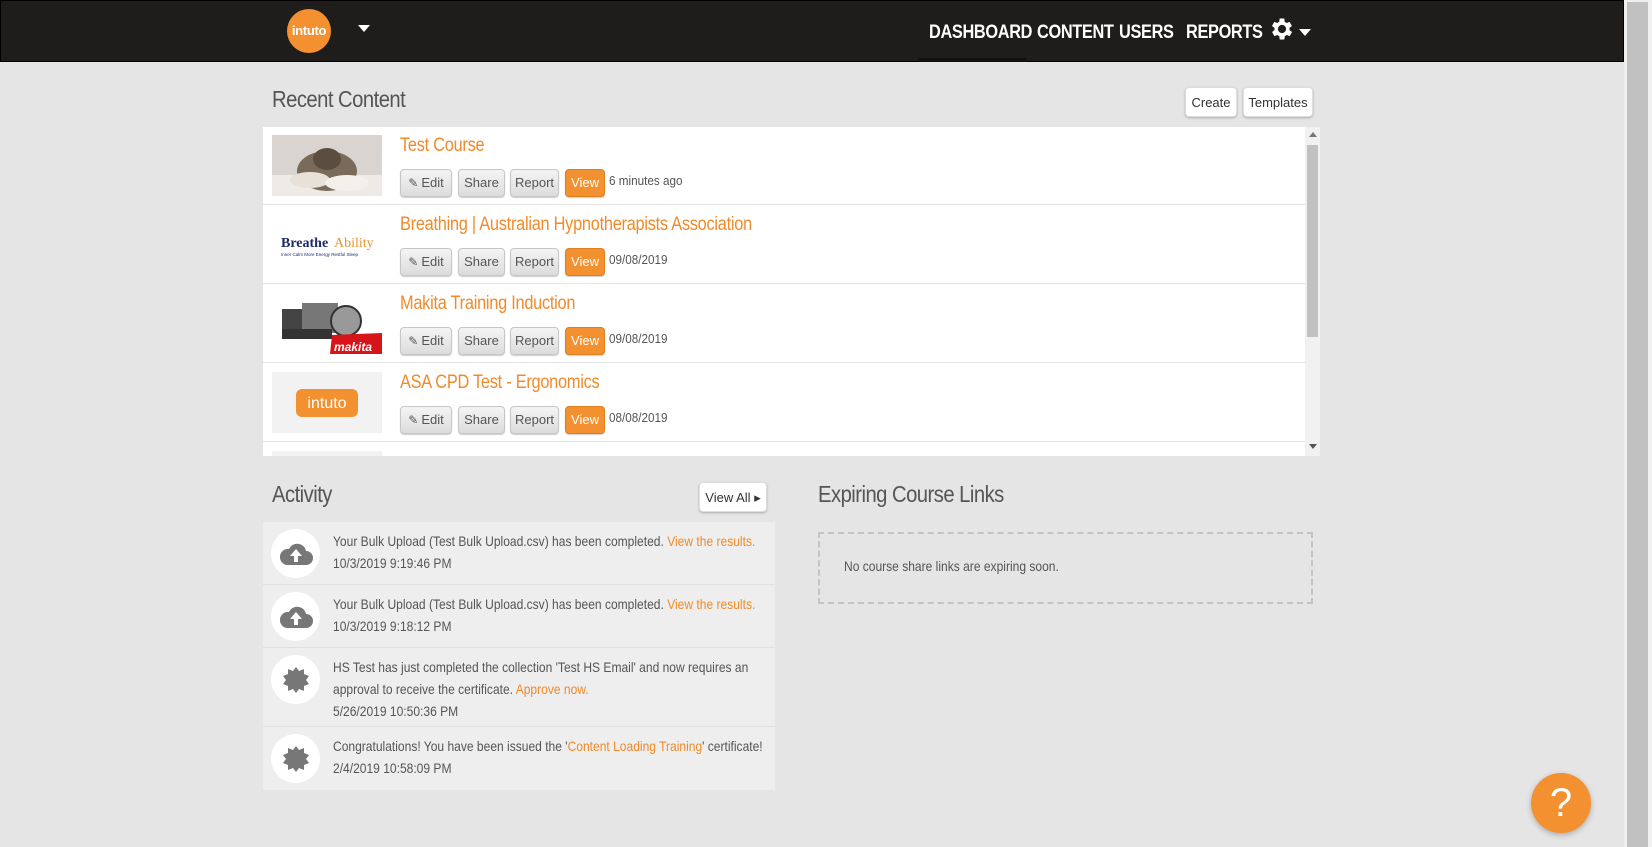 The image size is (1652, 847). What do you see at coordinates (973, 60) in the screenshot?
I see `nav-active-indicator` at bounding box center [973, 60].